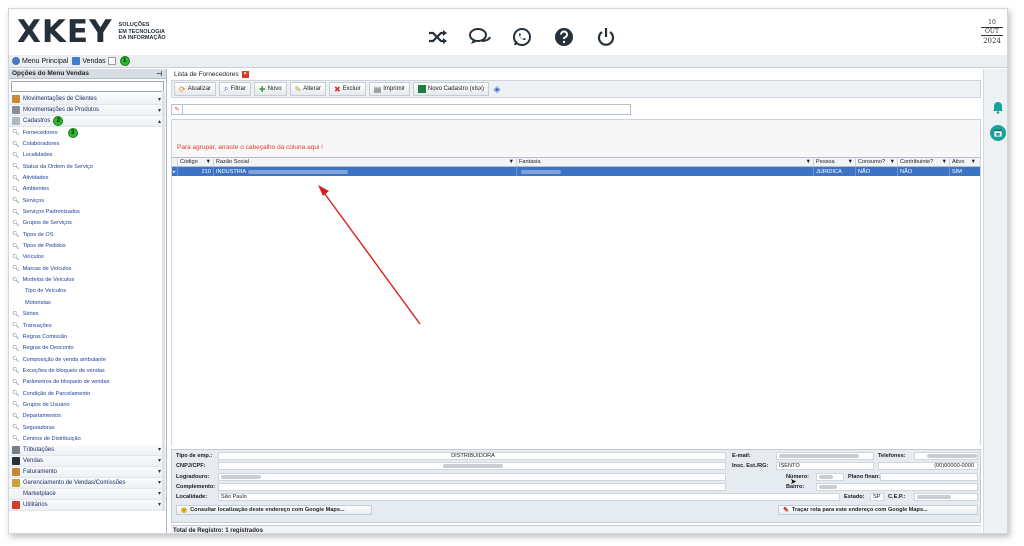 This screenshot has width=1024, height=546. What do you see at coordinates (351, 89) in the screenshot?
I see `excluir-label: Excluir` at bounding box center [351, 89].